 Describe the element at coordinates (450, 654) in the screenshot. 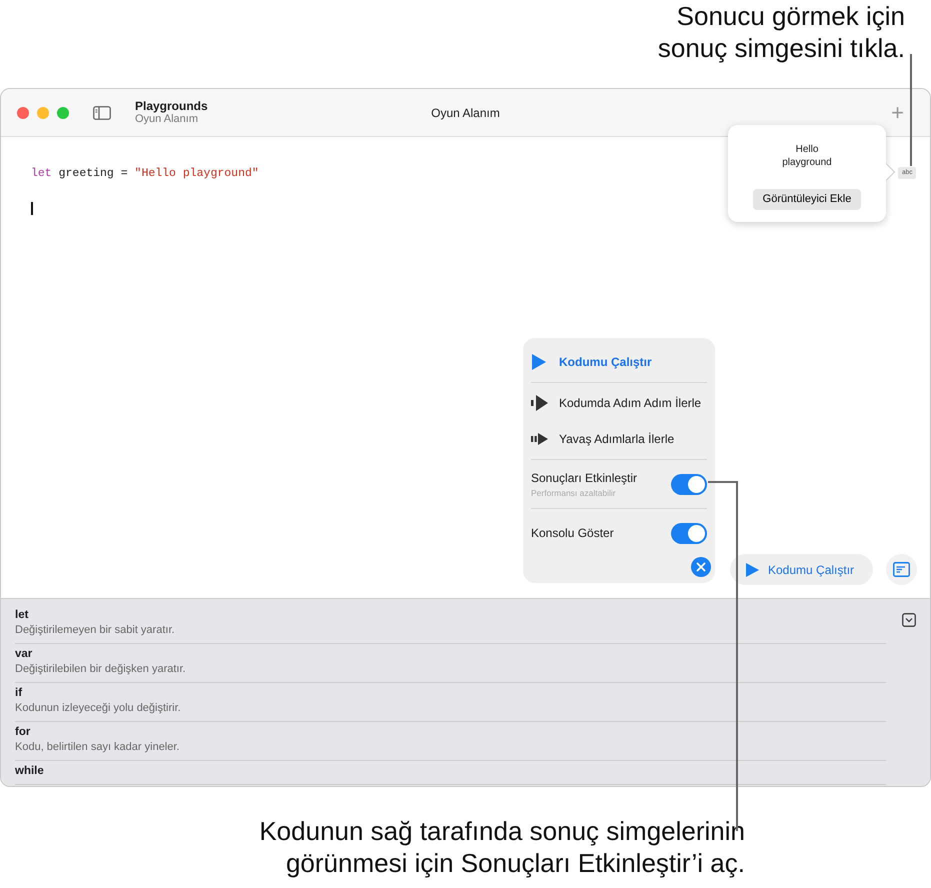

I see `suggestion-keyword: var` at that location.